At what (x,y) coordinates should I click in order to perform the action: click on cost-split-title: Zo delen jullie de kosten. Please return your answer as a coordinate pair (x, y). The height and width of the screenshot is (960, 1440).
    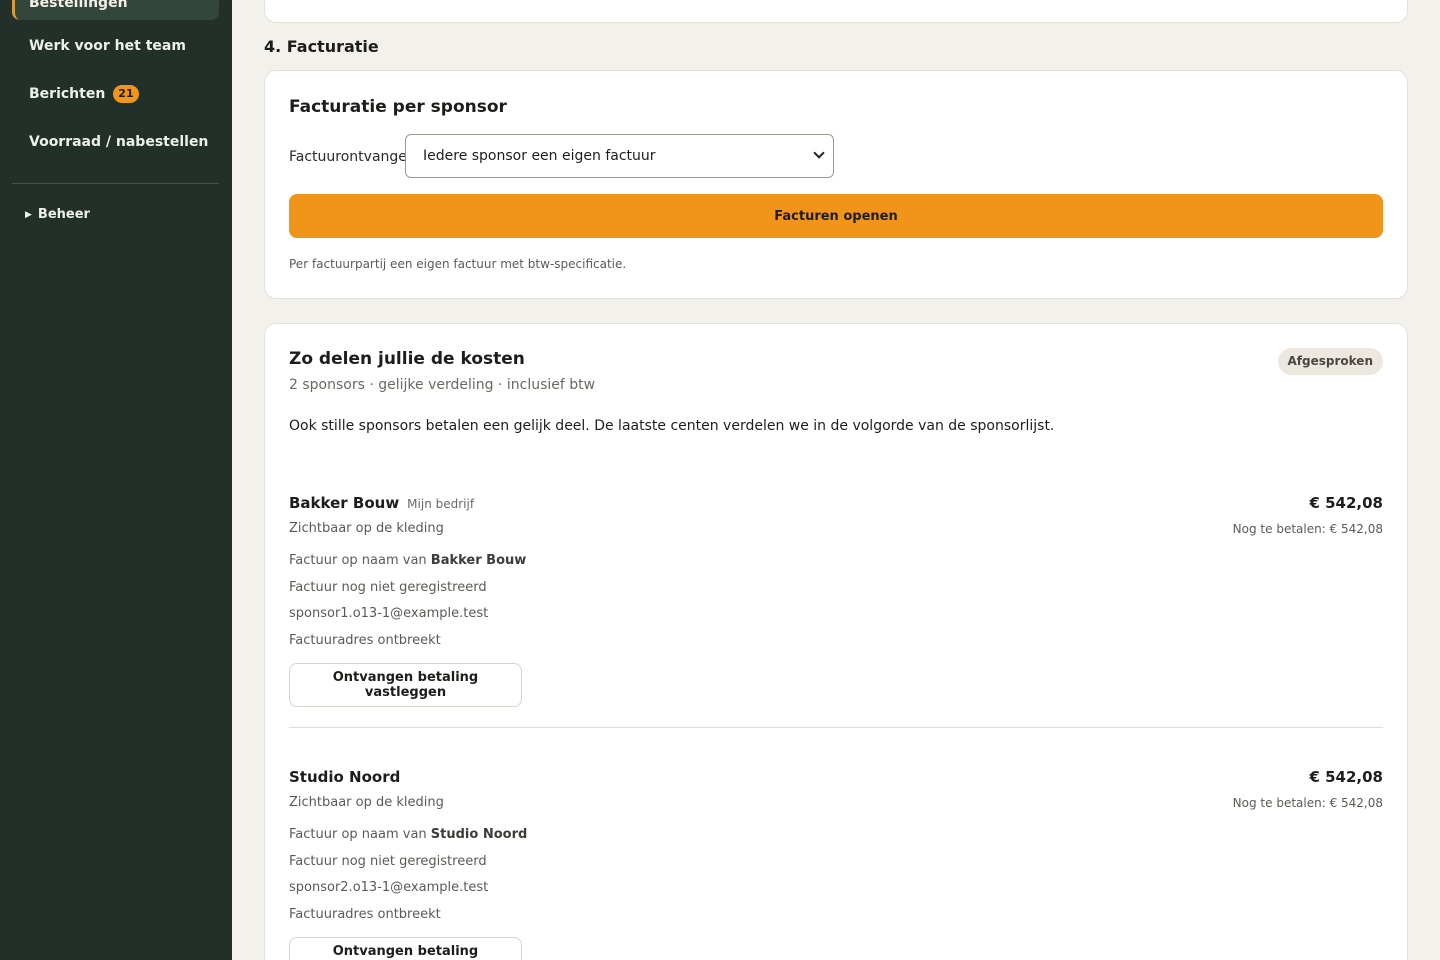
    Looking at the image, I should click on (407, 359).